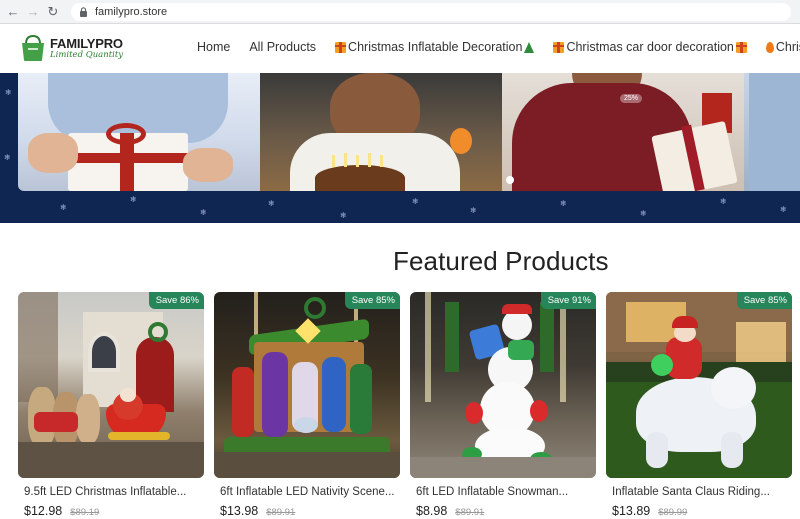 Image resolution: width=800 pixels, height=519 pixels. What do you see at coordinates (501, 261) in the screenshot?
I see `featured-products-heading: Featured Products` at bounding box center [501, 261].